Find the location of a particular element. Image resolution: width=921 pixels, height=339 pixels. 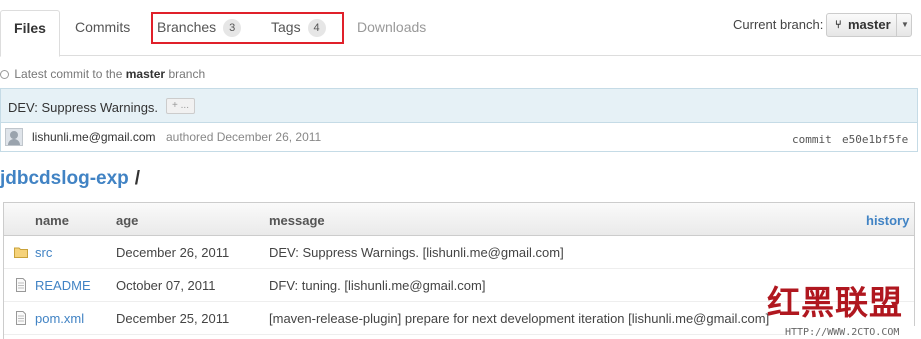

breadcrumb: jdbcdslog-exp / is located at coordinates (70, 179).